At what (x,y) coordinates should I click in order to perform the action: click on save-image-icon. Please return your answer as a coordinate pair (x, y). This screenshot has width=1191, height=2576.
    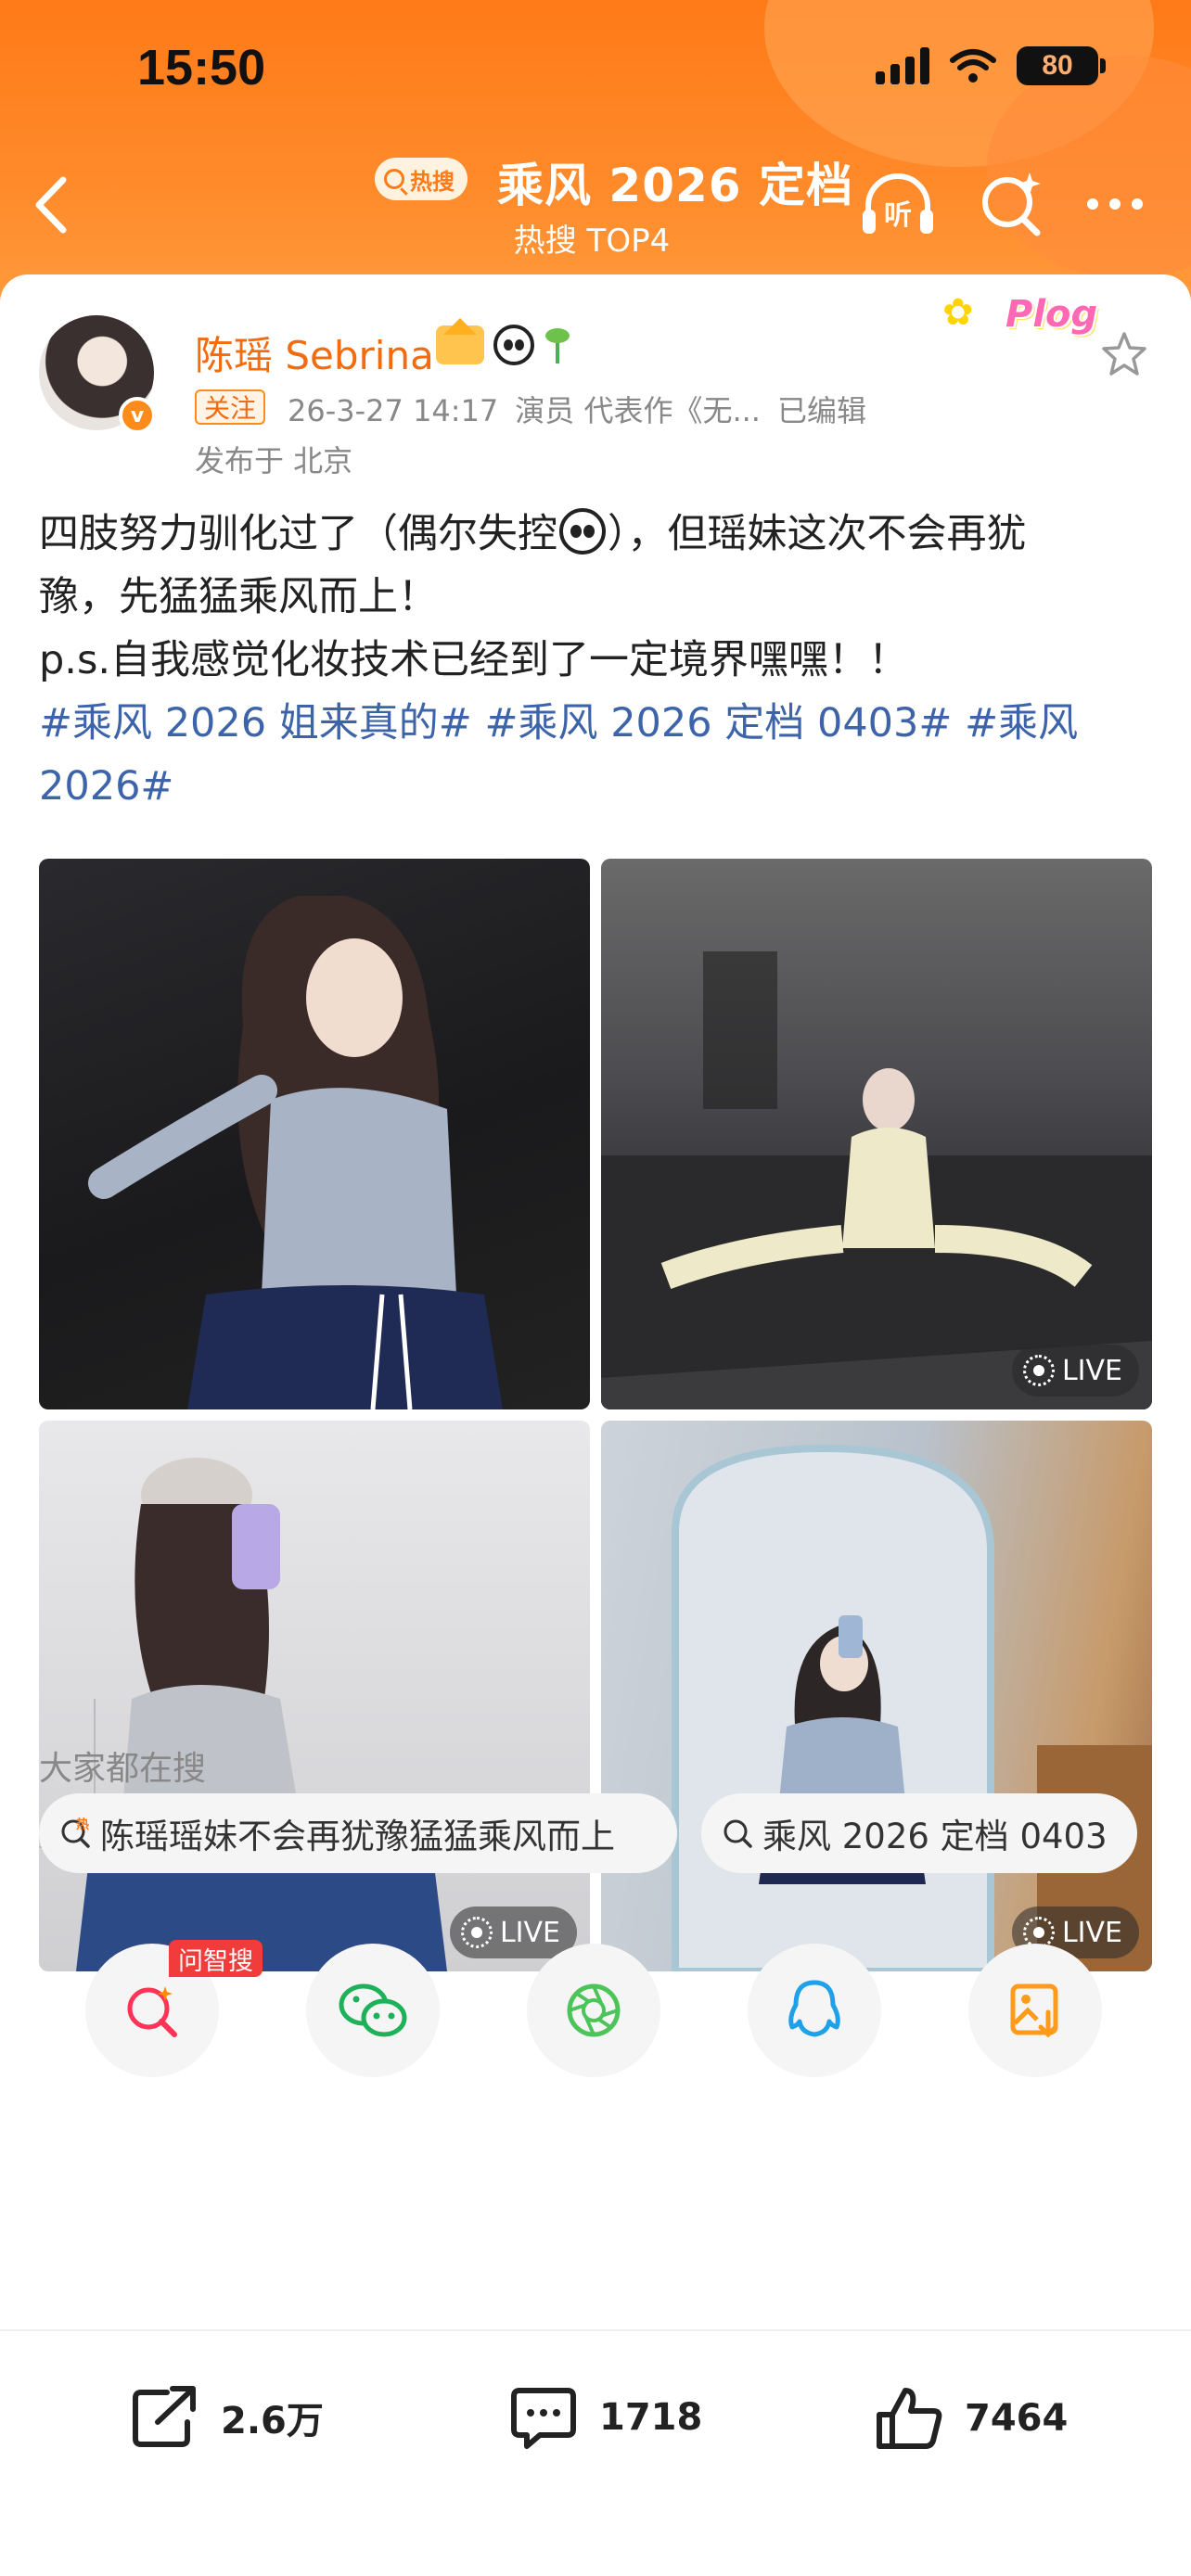
    Looking at the image, I should click on (1034, 2010).